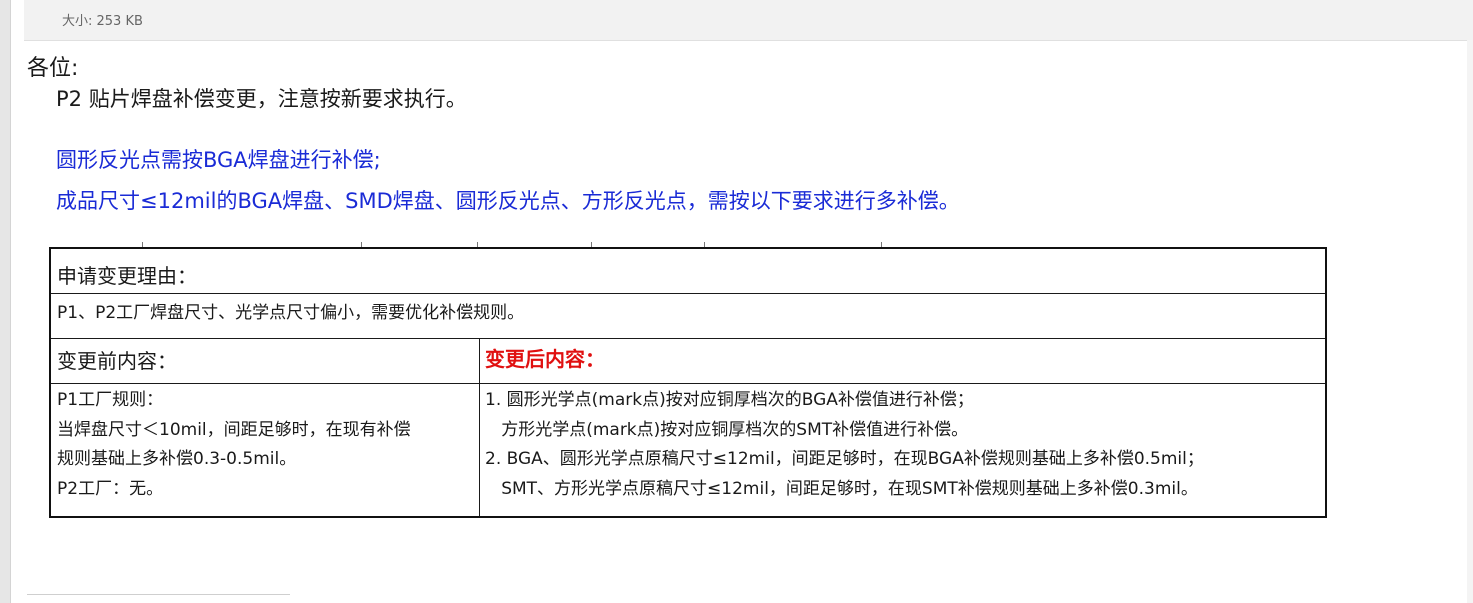  I want to click on after-content-header: 变更后内容：, so click(545, 359).